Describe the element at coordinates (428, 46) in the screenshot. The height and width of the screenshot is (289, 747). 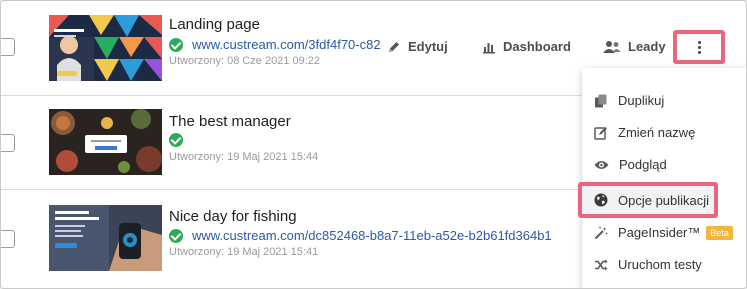
I see `edit-label: Edytuj` at that location.